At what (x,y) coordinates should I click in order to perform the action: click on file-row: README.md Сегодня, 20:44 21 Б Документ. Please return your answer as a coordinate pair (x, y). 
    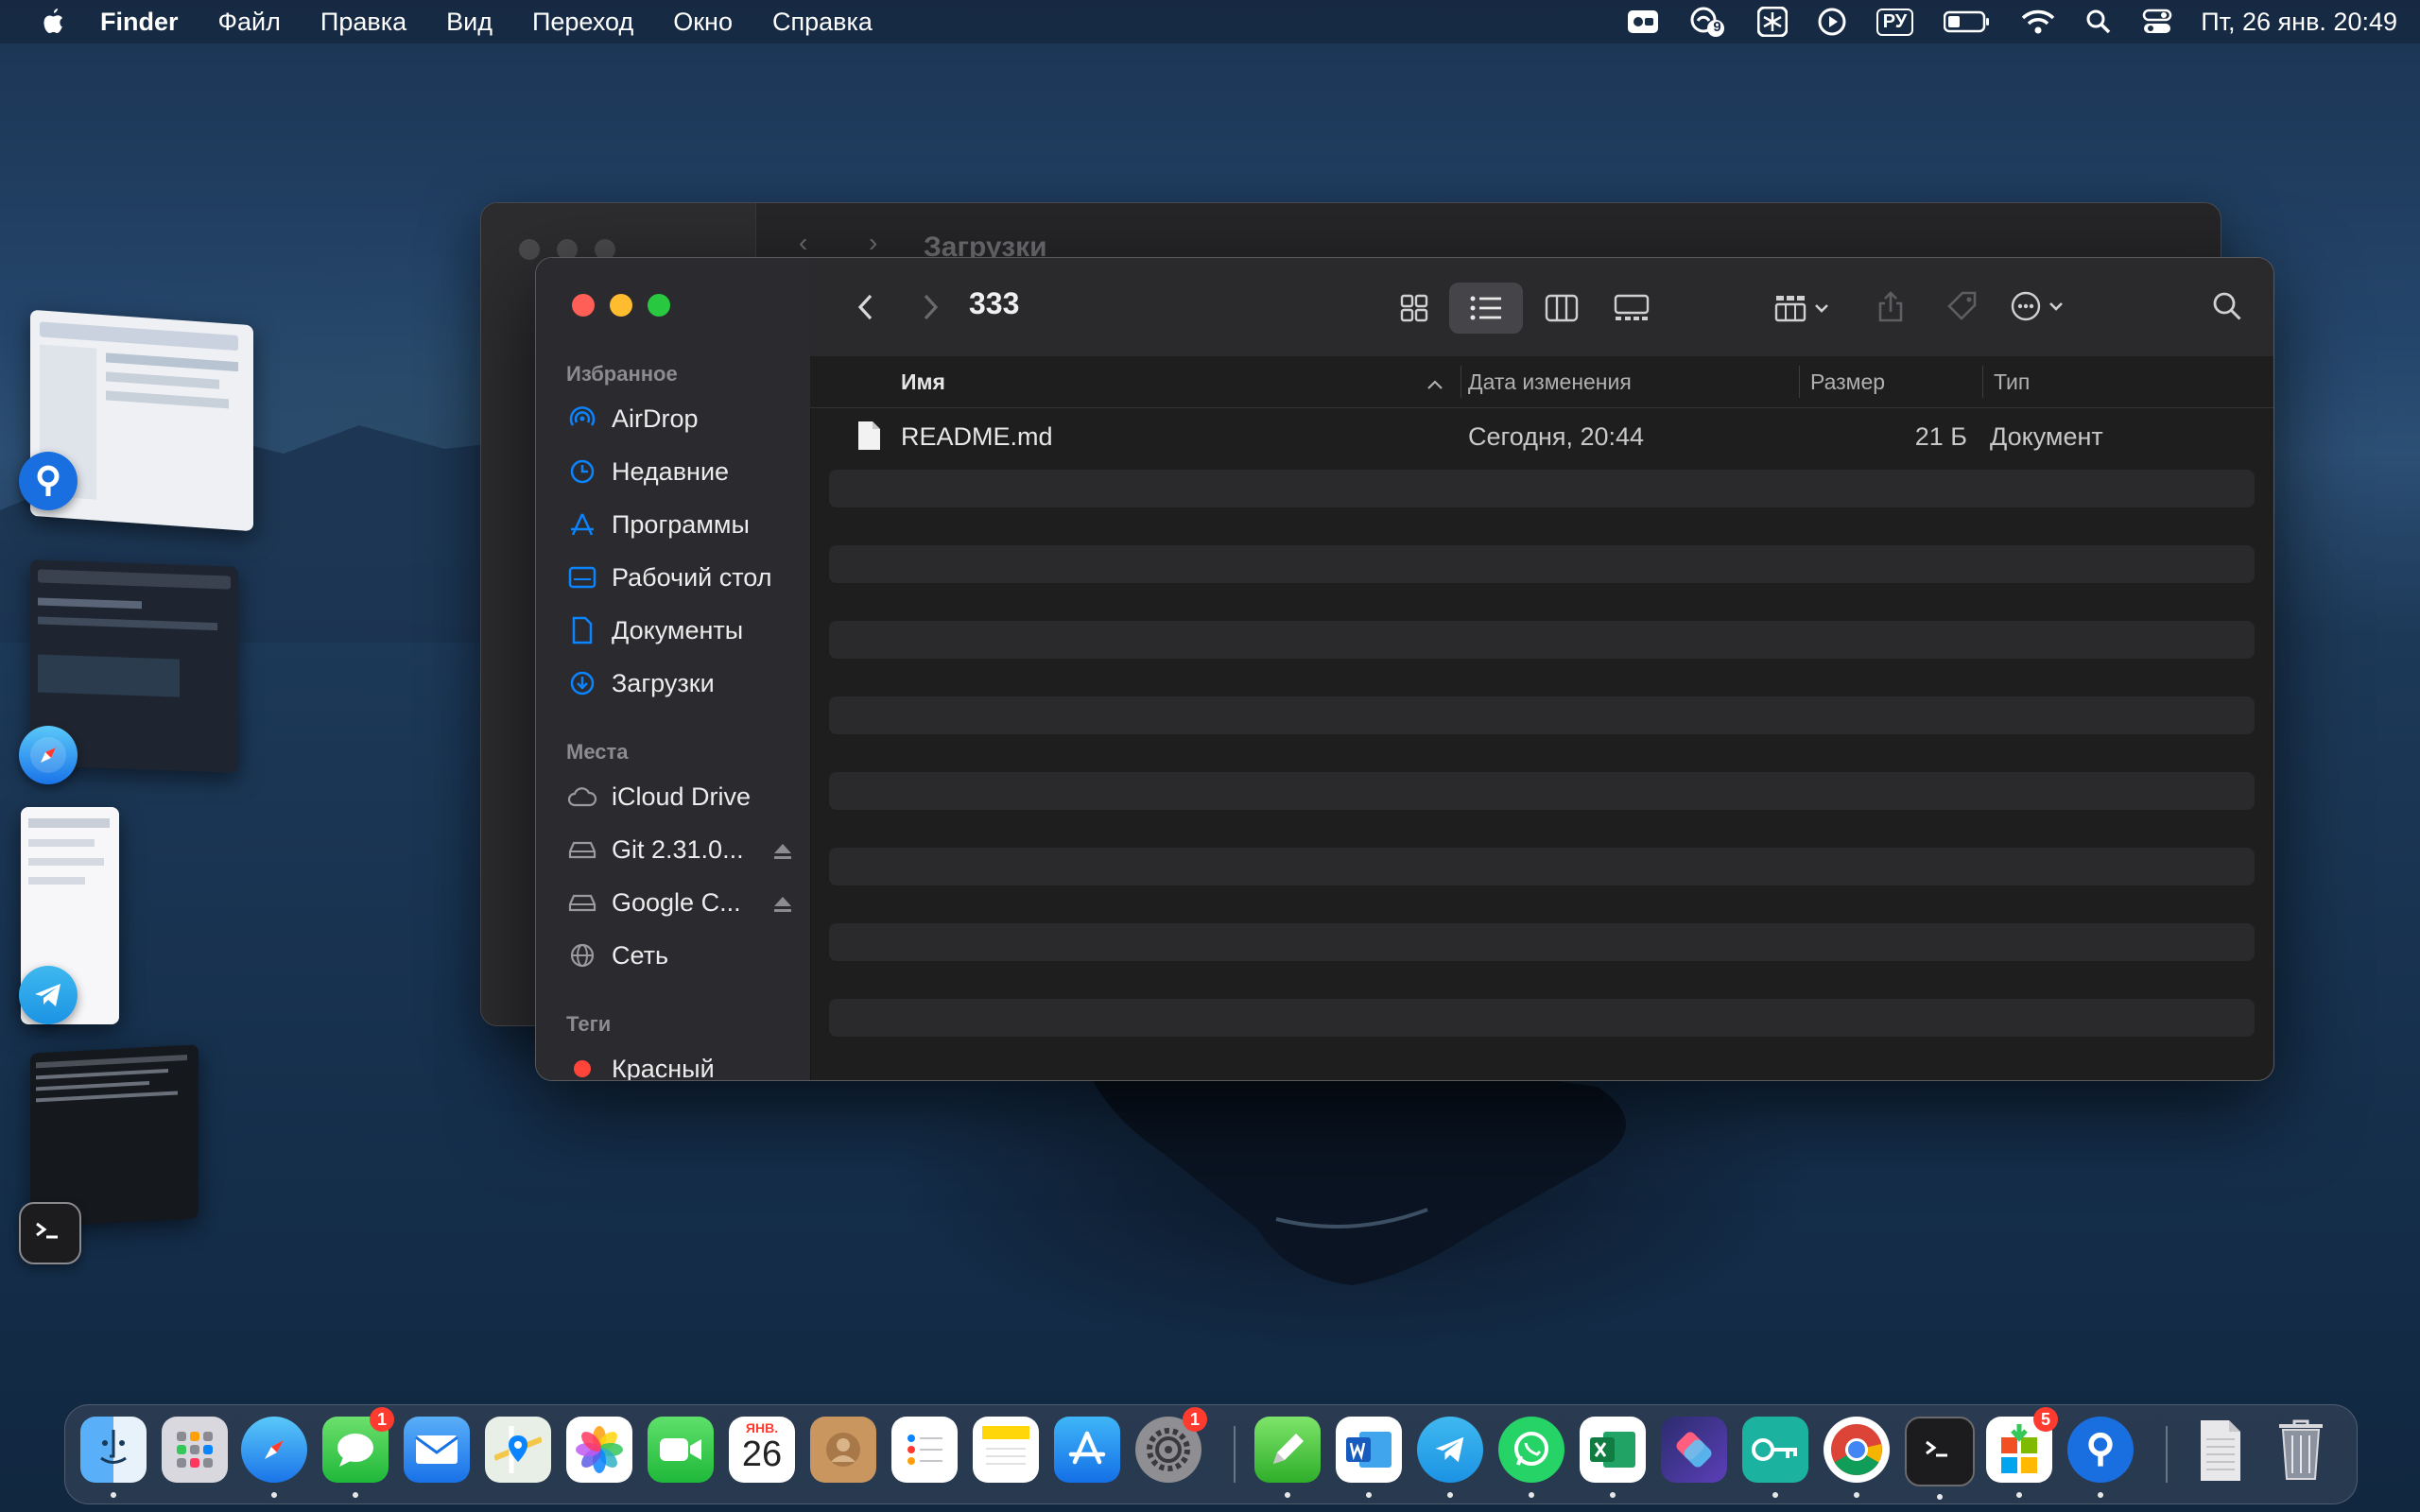
    Looking at the image, I should click on (1541, 435).